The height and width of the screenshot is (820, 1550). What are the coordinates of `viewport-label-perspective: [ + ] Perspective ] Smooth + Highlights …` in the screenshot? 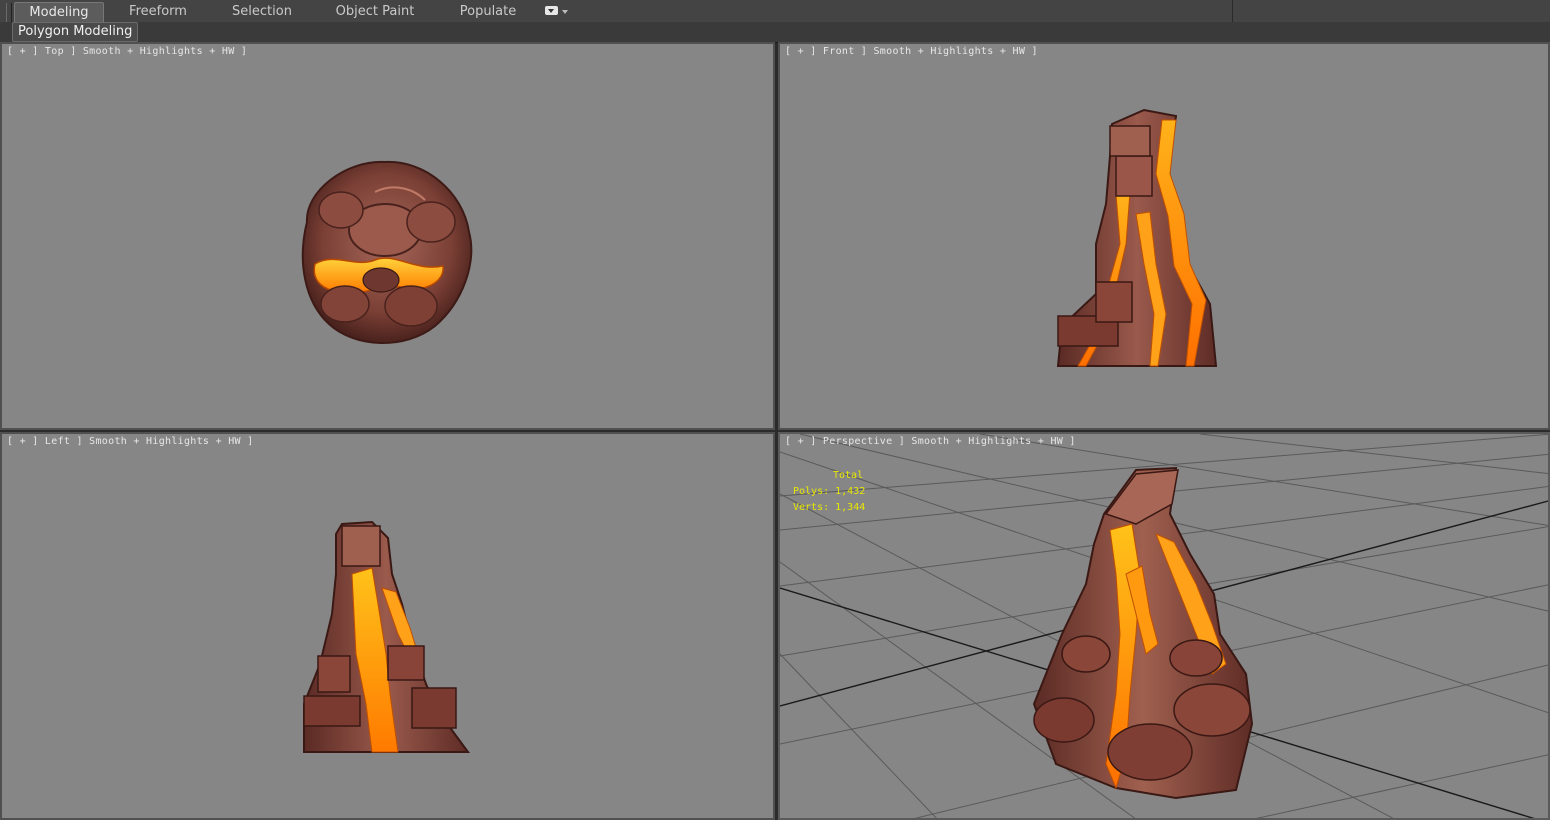 It's located at (930, 441).